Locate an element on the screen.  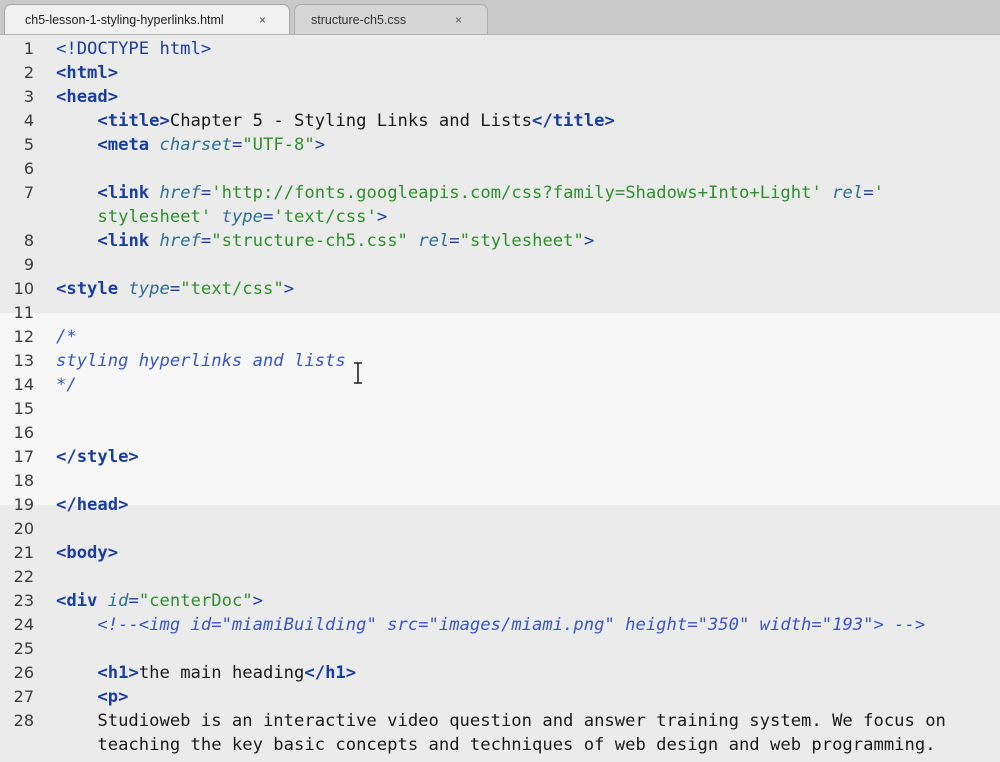
line-number: 2 is located at coordinates (28, 72).